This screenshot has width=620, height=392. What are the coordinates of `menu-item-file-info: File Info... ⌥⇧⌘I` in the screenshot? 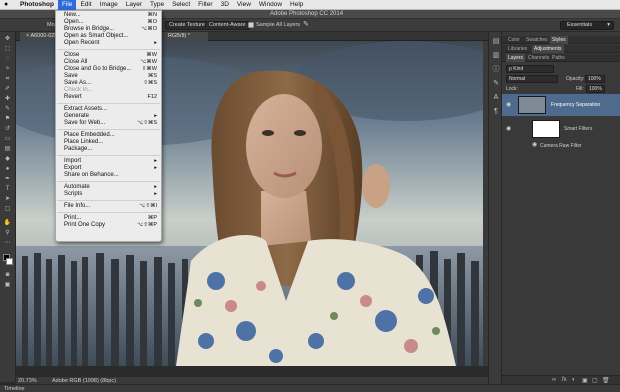 It's located at (108, 206).